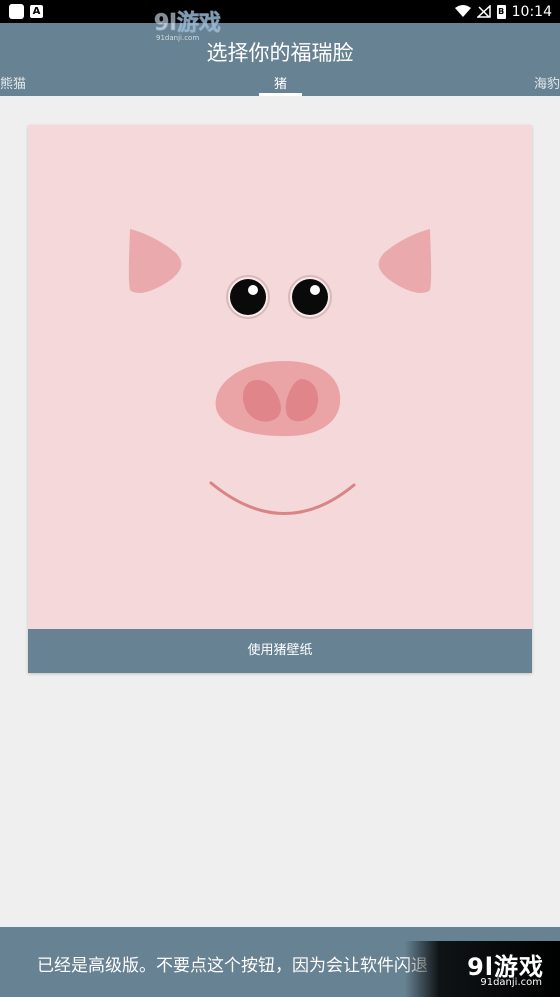 Image resolution: width=560 pixels, height=997 pixels. Describe the element at coordinates (310, 297) in the screenshot. I see `right-eye` at that location.